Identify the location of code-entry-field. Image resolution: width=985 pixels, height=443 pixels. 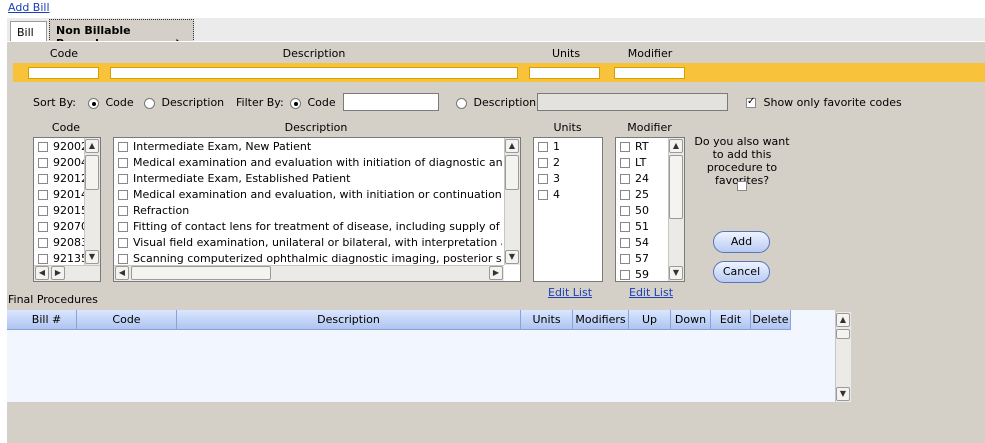
(63, 73).